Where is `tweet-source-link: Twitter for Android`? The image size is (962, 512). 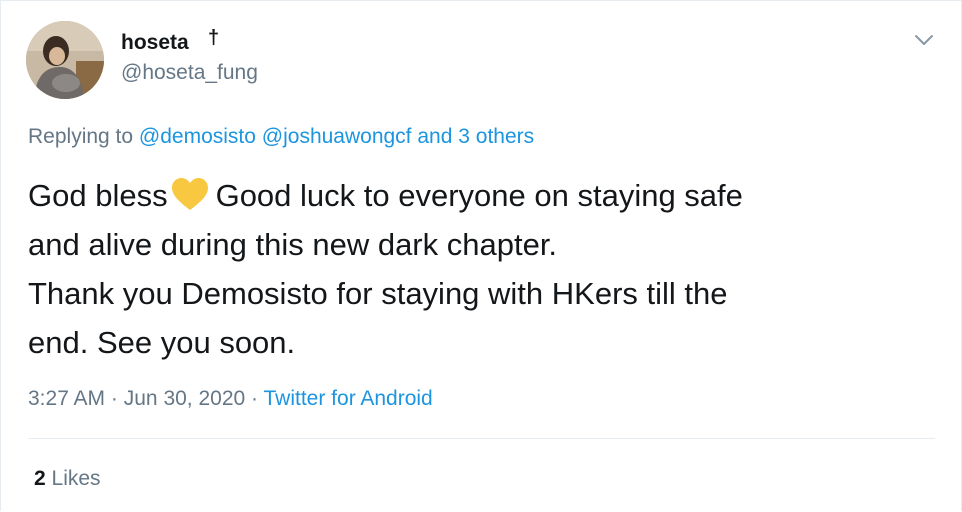
tweet-source-link: Twitter for Android is located at coordinates (348, 398).